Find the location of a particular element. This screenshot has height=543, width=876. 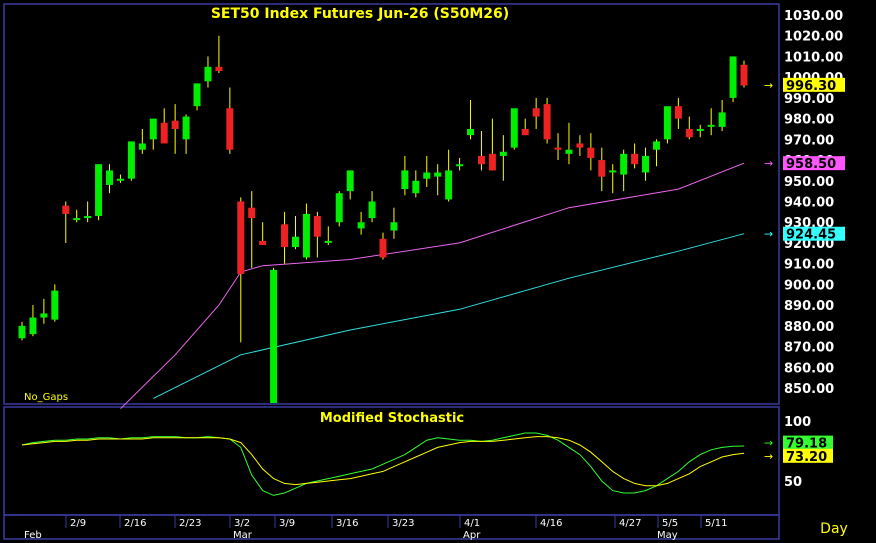

date-tick-label: 3/23 is located at coordinates (403, 523).